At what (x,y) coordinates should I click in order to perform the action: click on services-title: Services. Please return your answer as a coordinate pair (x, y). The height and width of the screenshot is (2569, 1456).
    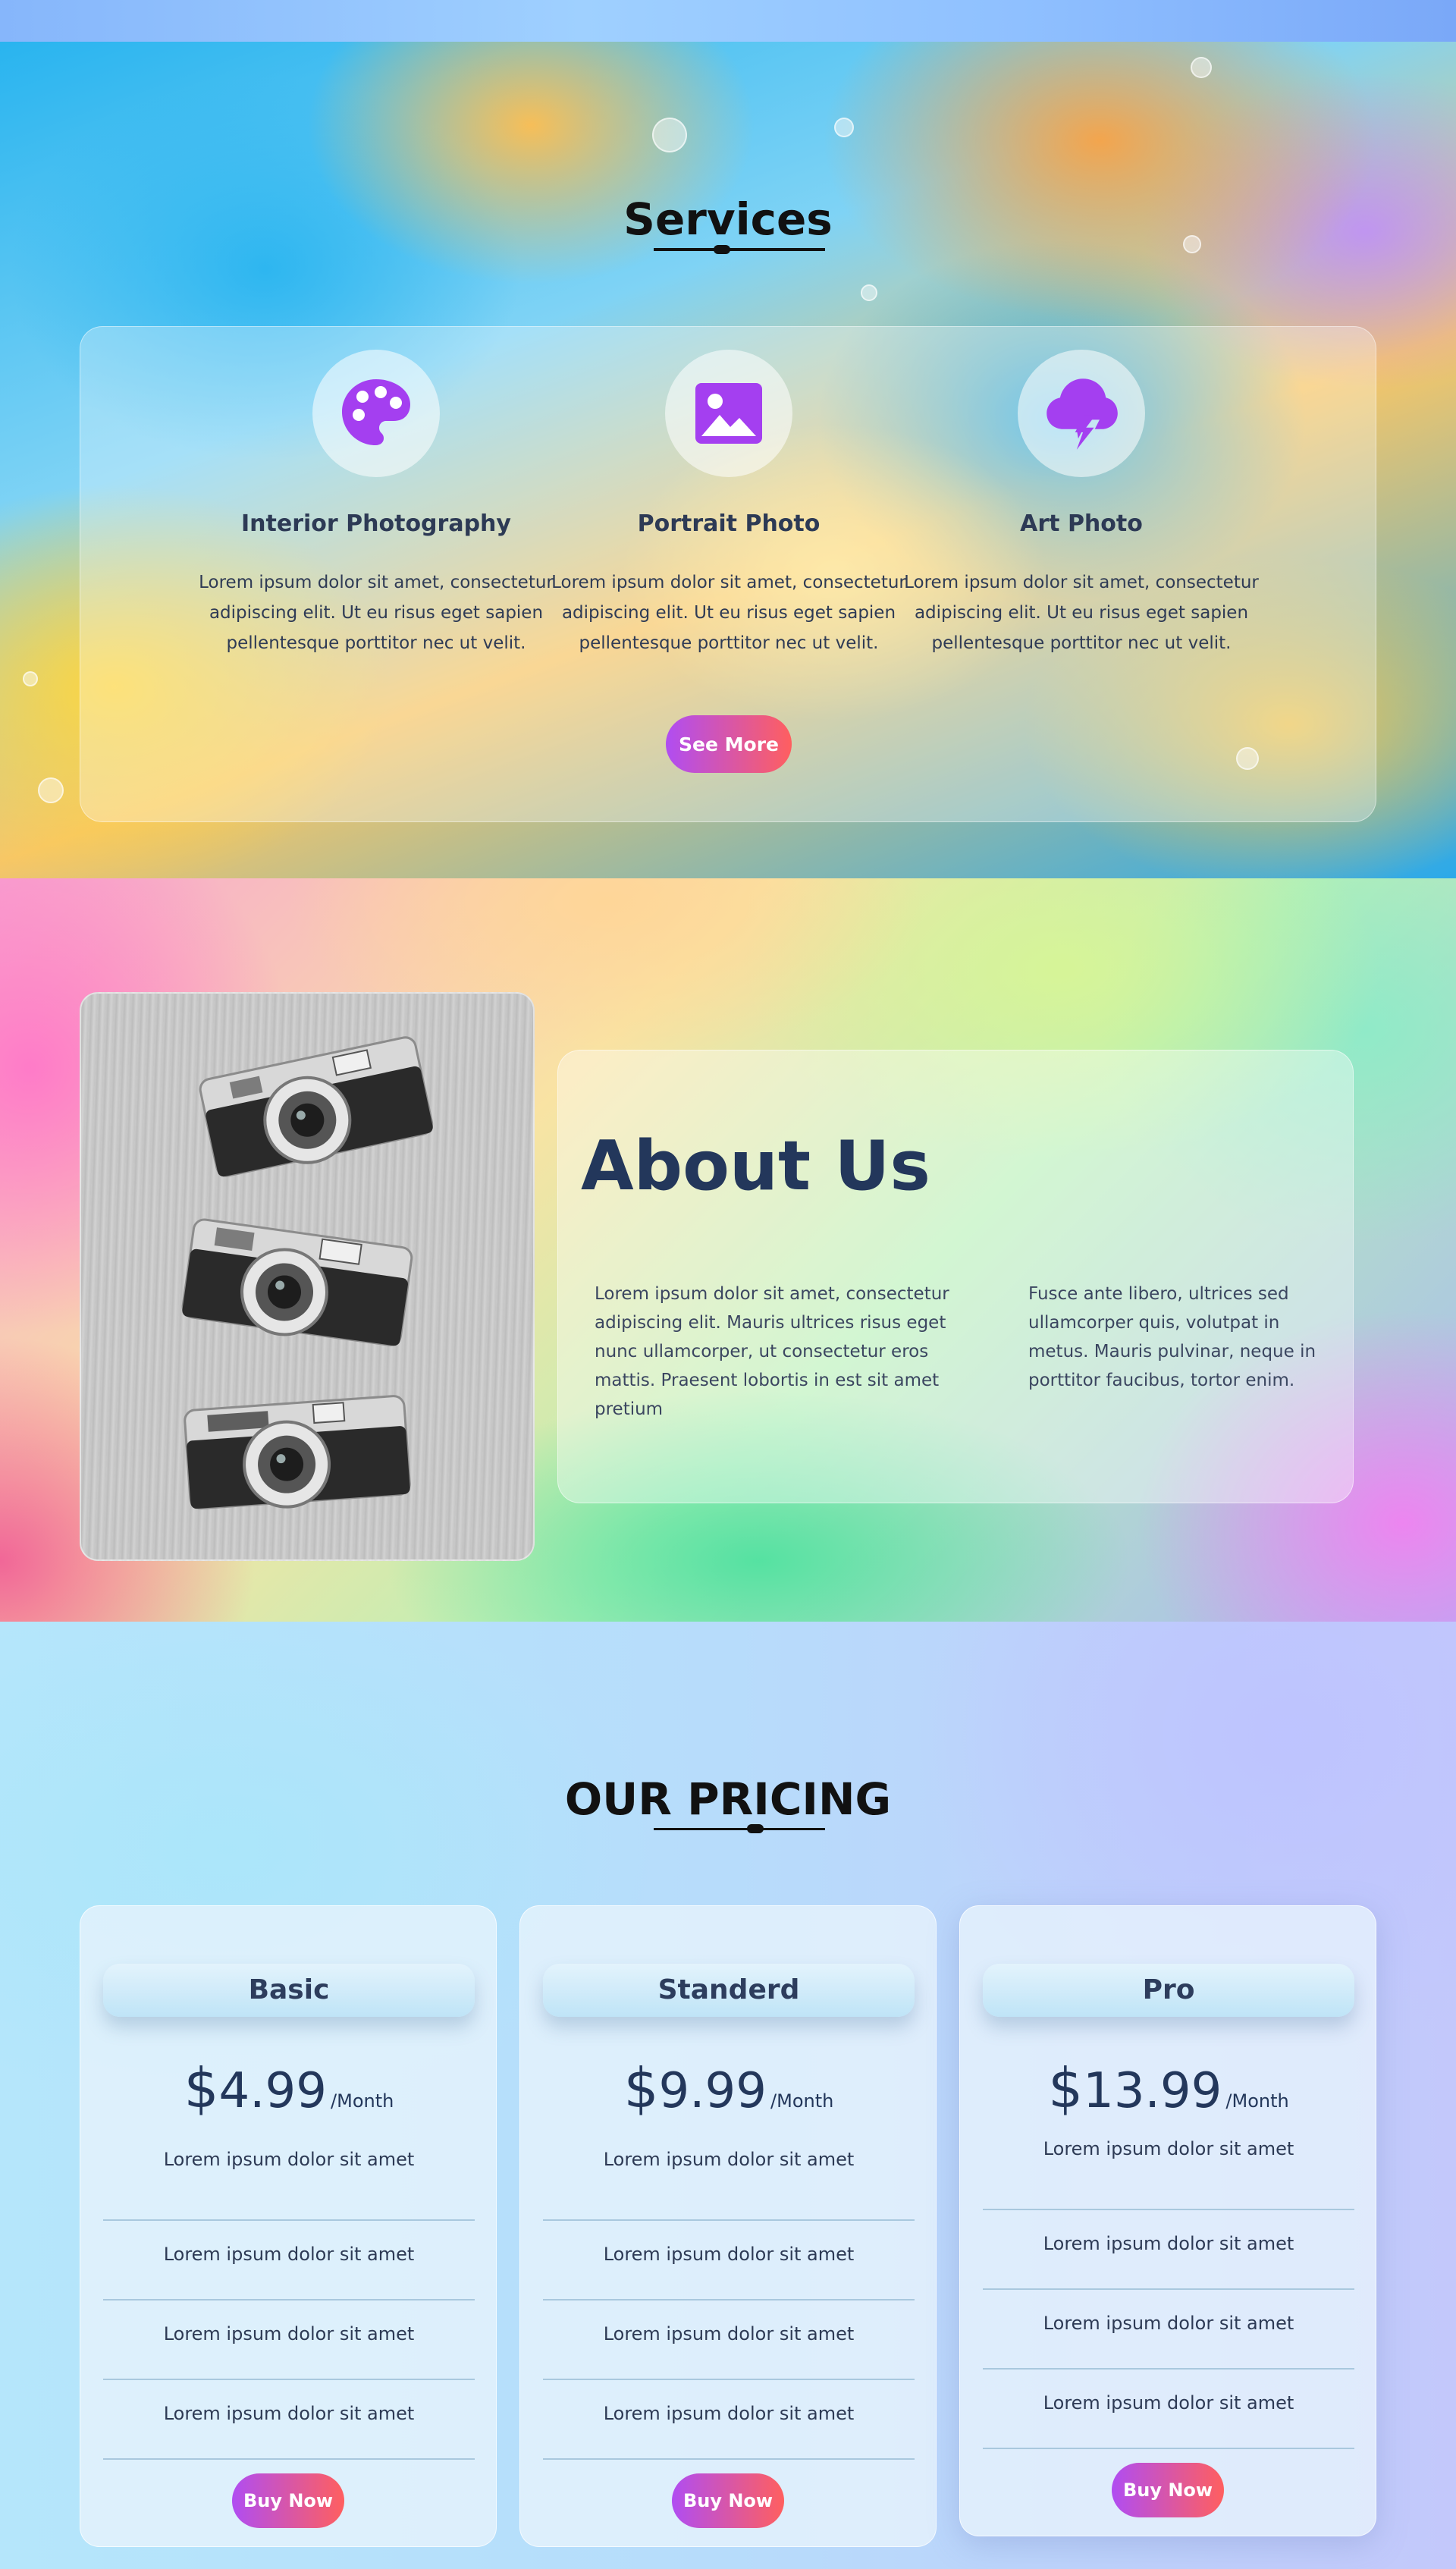
    Looking at the image, I should click on (728, 219).